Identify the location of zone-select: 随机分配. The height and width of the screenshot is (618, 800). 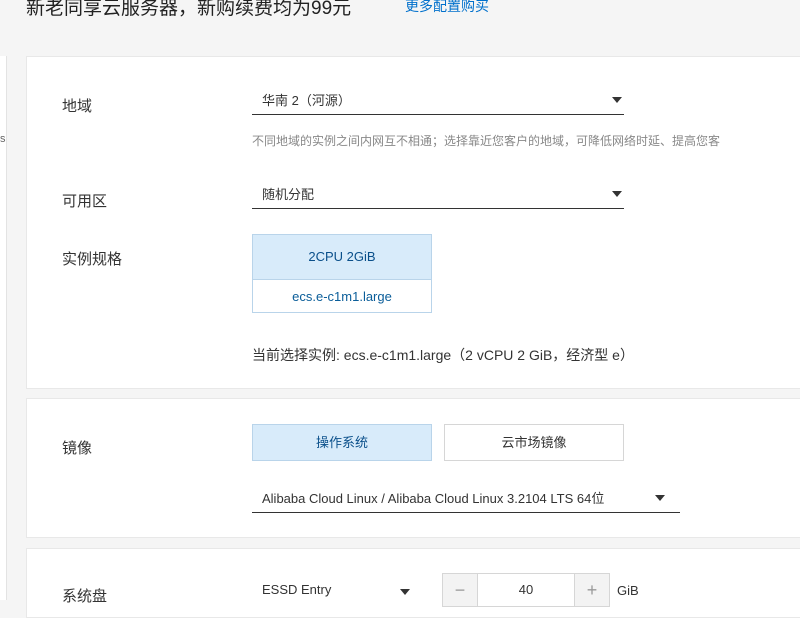
(438, 194).